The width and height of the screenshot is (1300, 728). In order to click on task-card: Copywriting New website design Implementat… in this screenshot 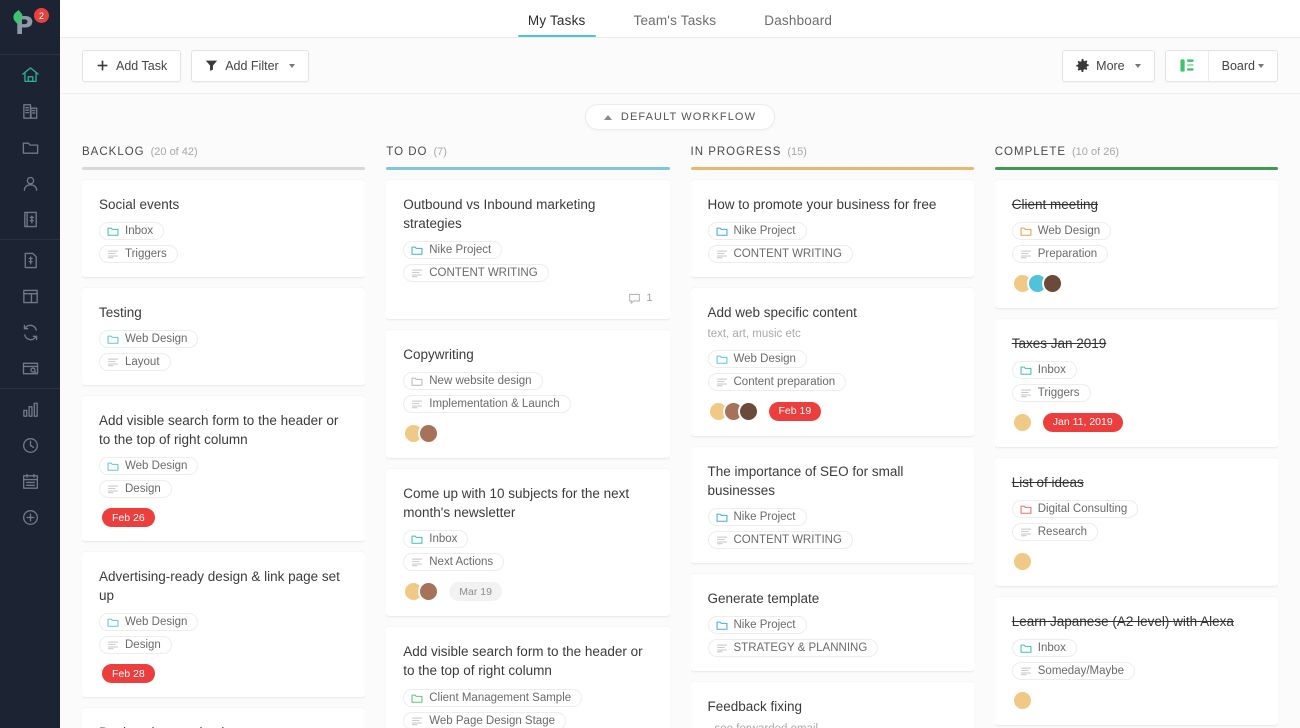, I will do `click(528, 393)`.